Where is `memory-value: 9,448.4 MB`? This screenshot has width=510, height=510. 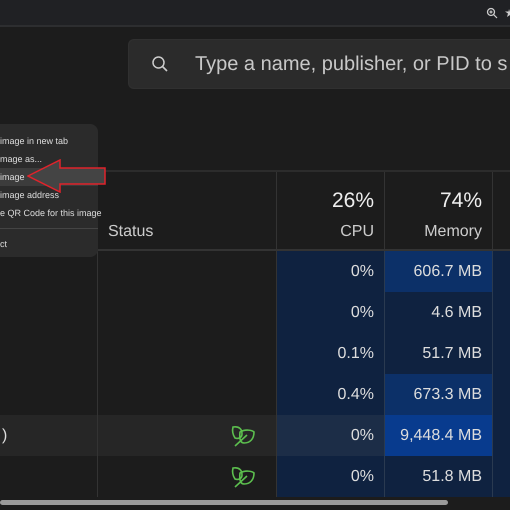
memory-value: 9,448.4 MB is located at coordinates (441, 435).